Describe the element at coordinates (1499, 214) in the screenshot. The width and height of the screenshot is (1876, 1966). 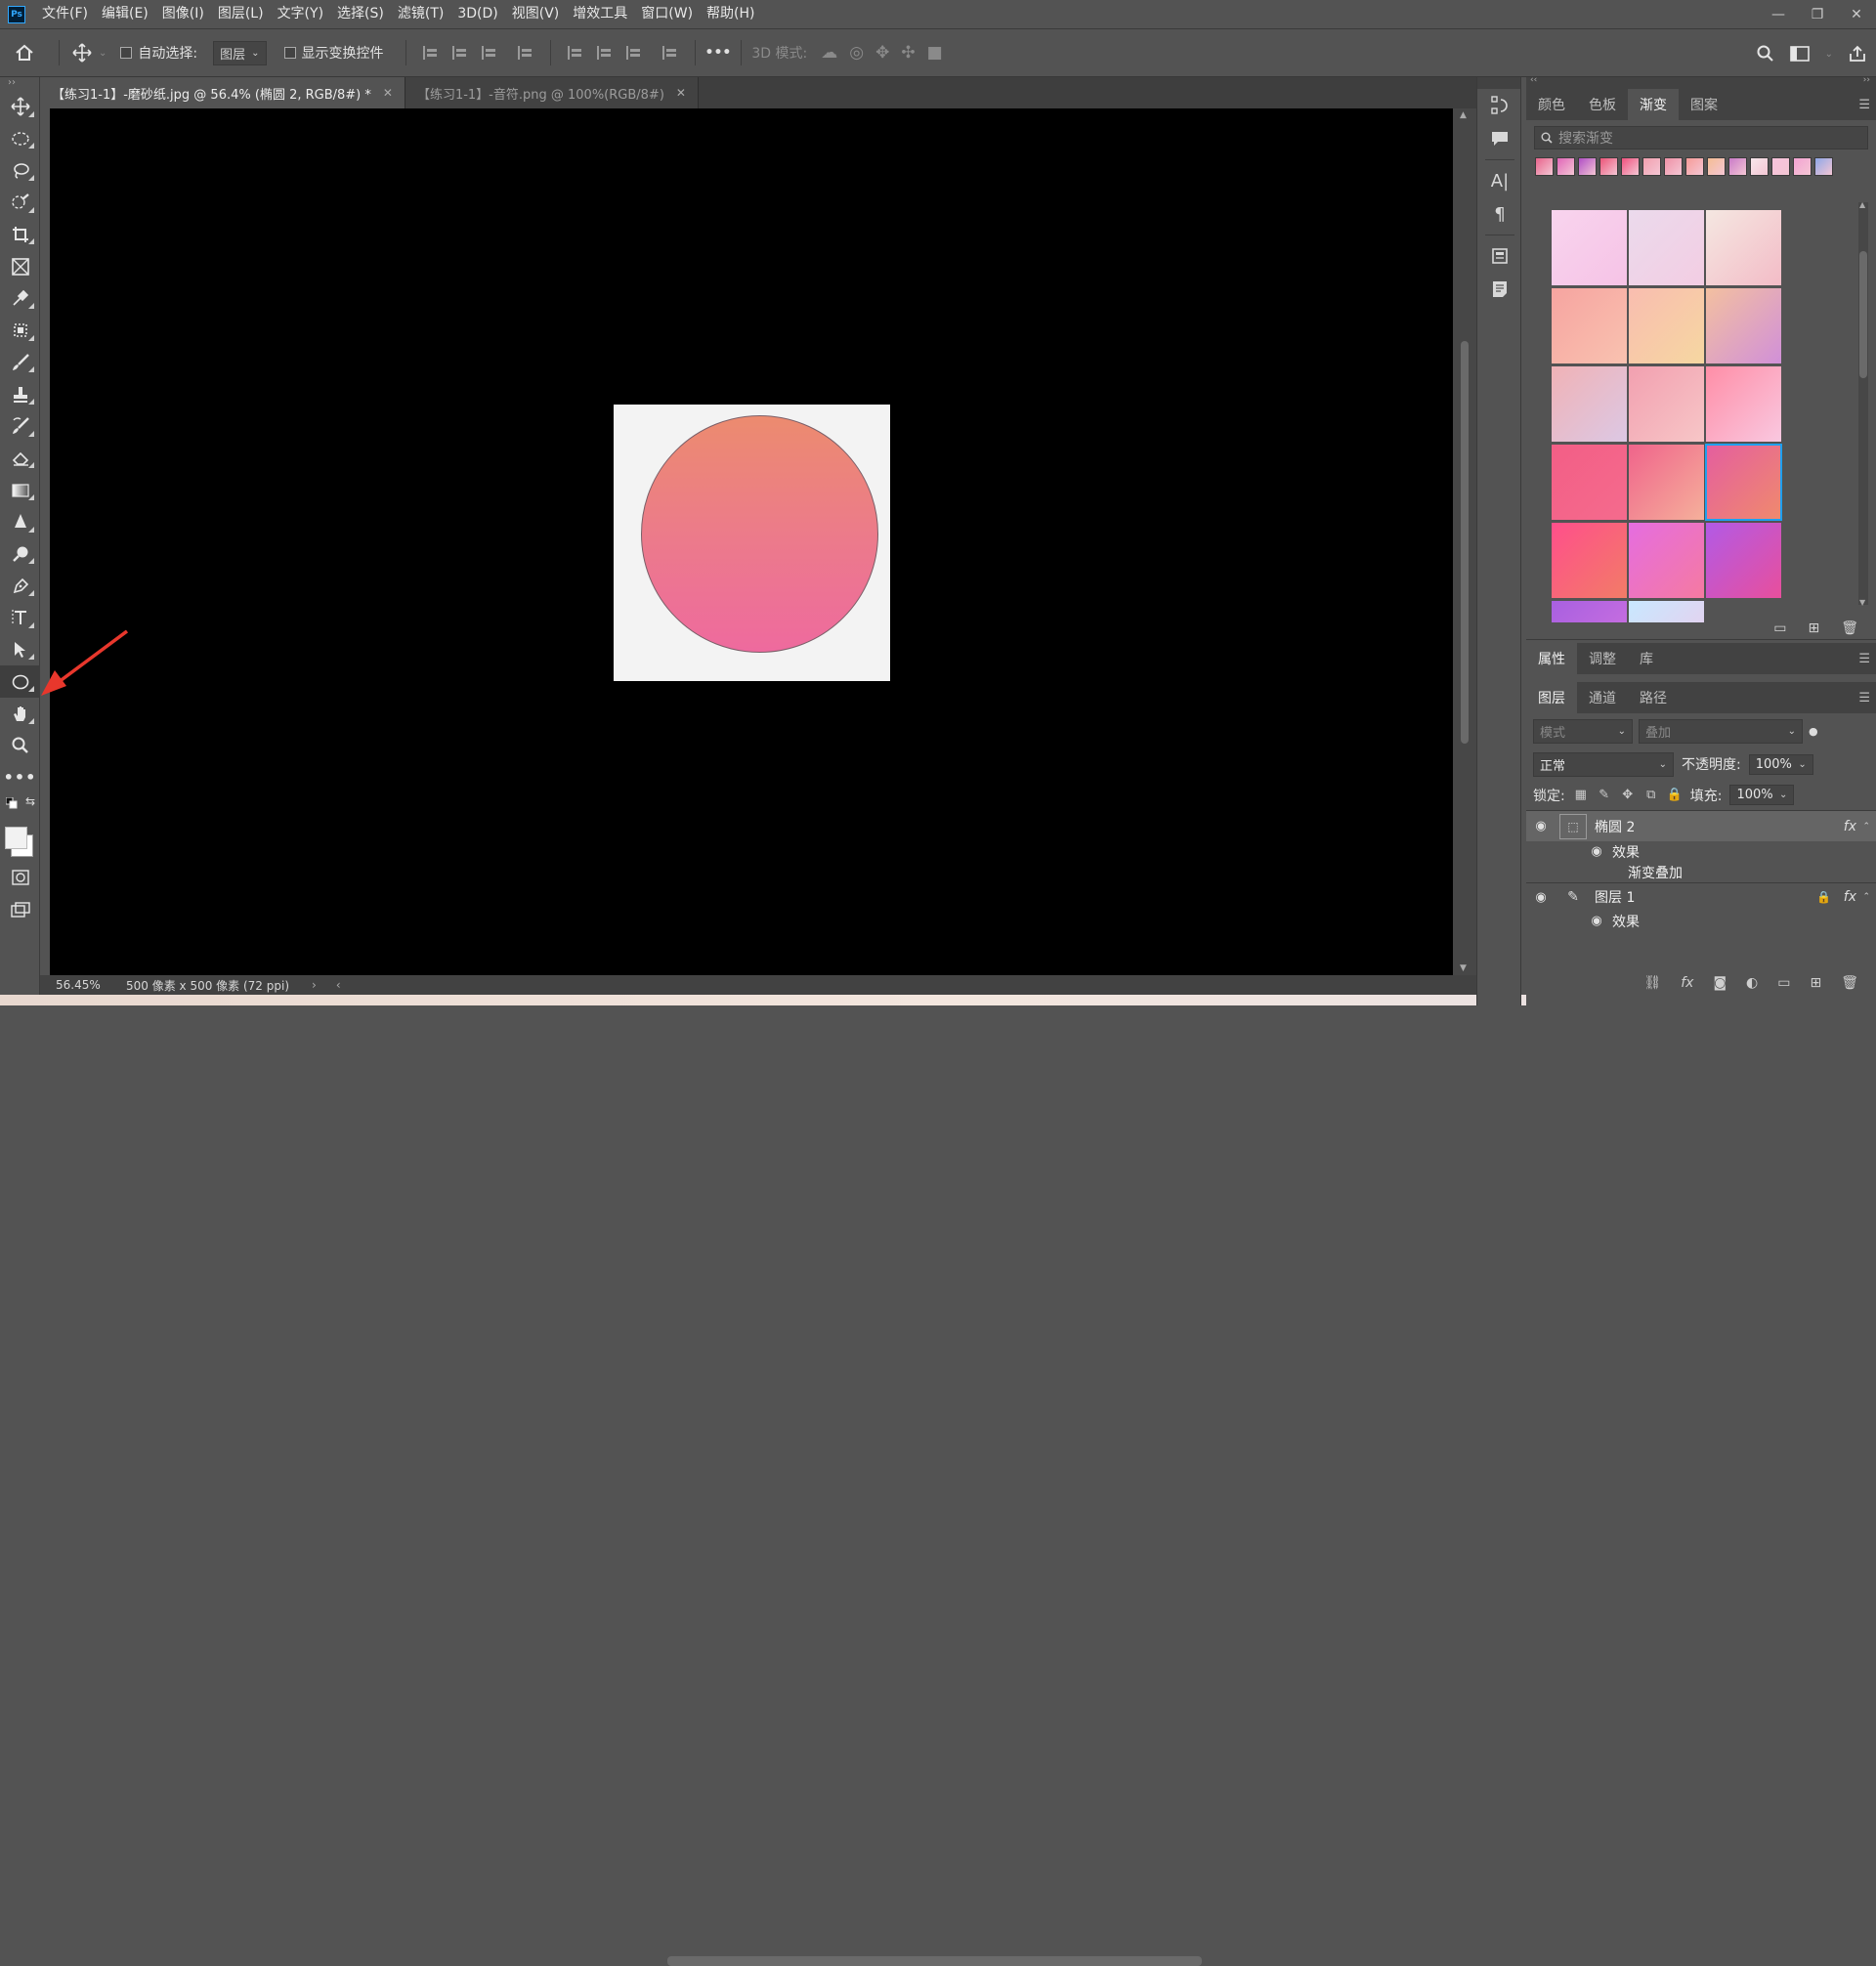
I see `paragraph-panel-icon: ¶` at that location.